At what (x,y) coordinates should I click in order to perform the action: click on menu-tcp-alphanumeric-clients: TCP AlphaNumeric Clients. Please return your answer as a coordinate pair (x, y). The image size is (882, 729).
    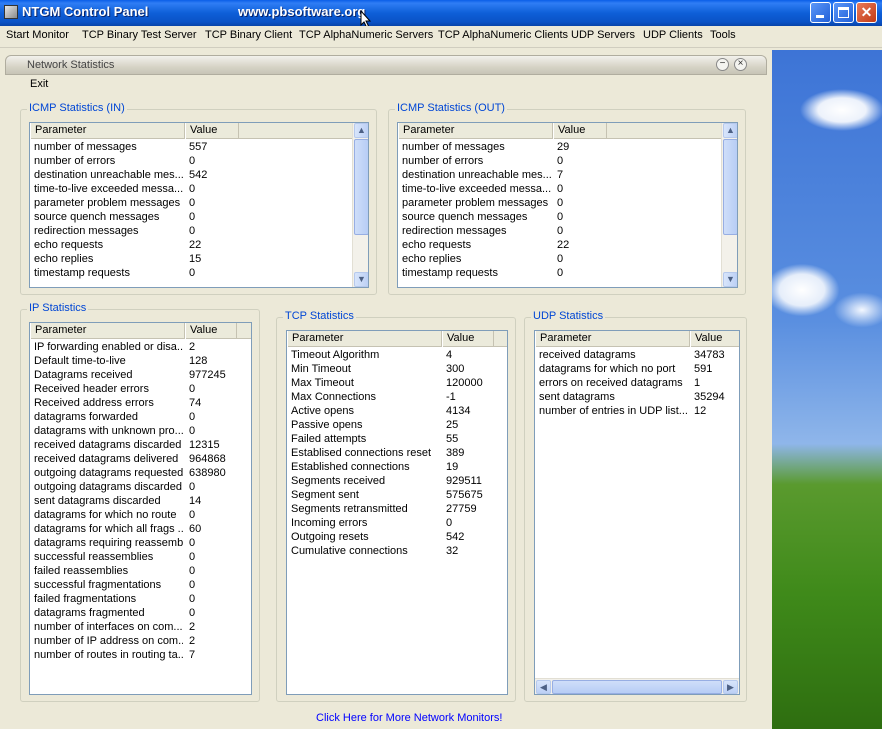
    Looking at the image, I should click on (503, 37).